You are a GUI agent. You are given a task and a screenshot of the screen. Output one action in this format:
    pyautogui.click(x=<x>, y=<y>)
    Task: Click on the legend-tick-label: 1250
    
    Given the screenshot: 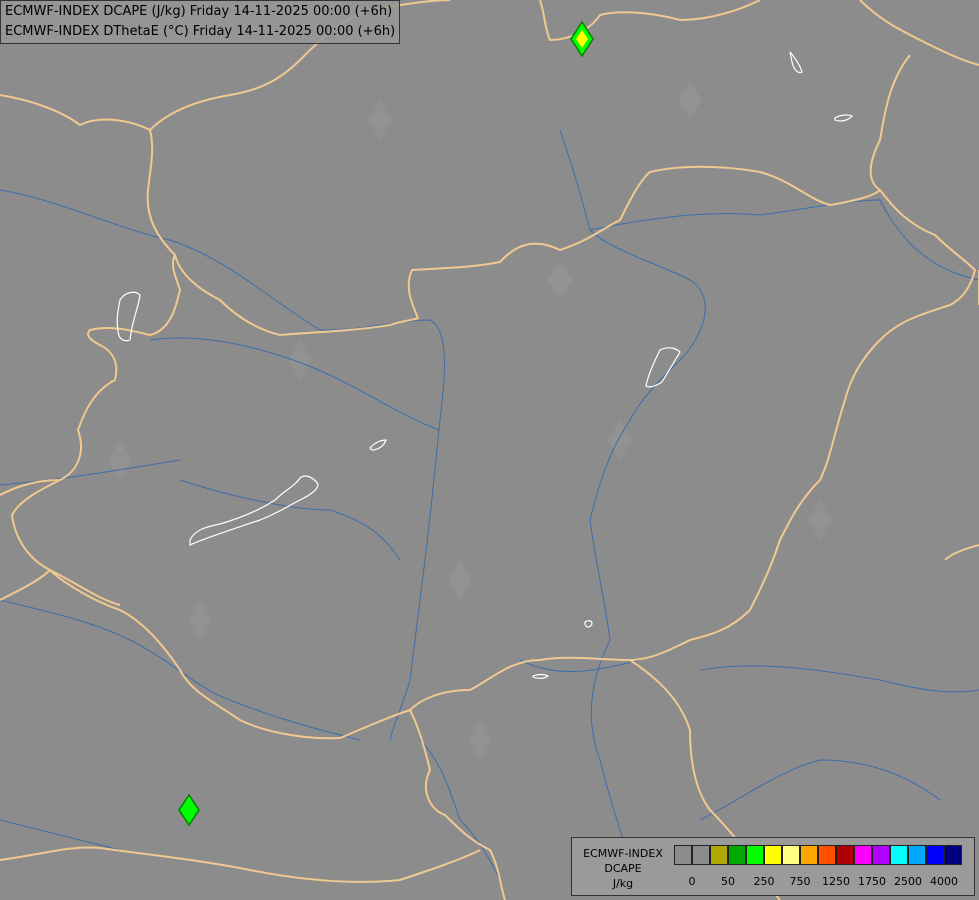 What is the action you would take?
    pyautogui.click(x=836, y=881)
    